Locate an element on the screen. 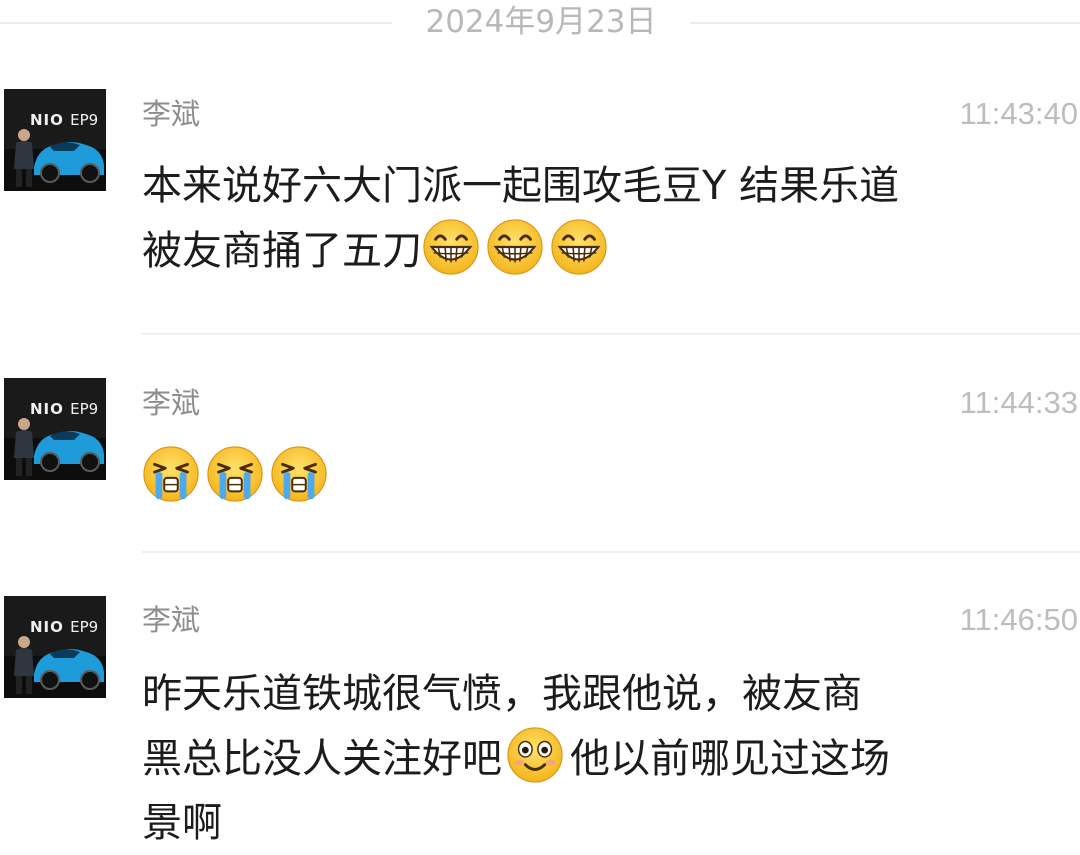 The width and height of the screenshot is (1080, 855). date-label: 2024年9月23日 is located at coordinates (541, 22).